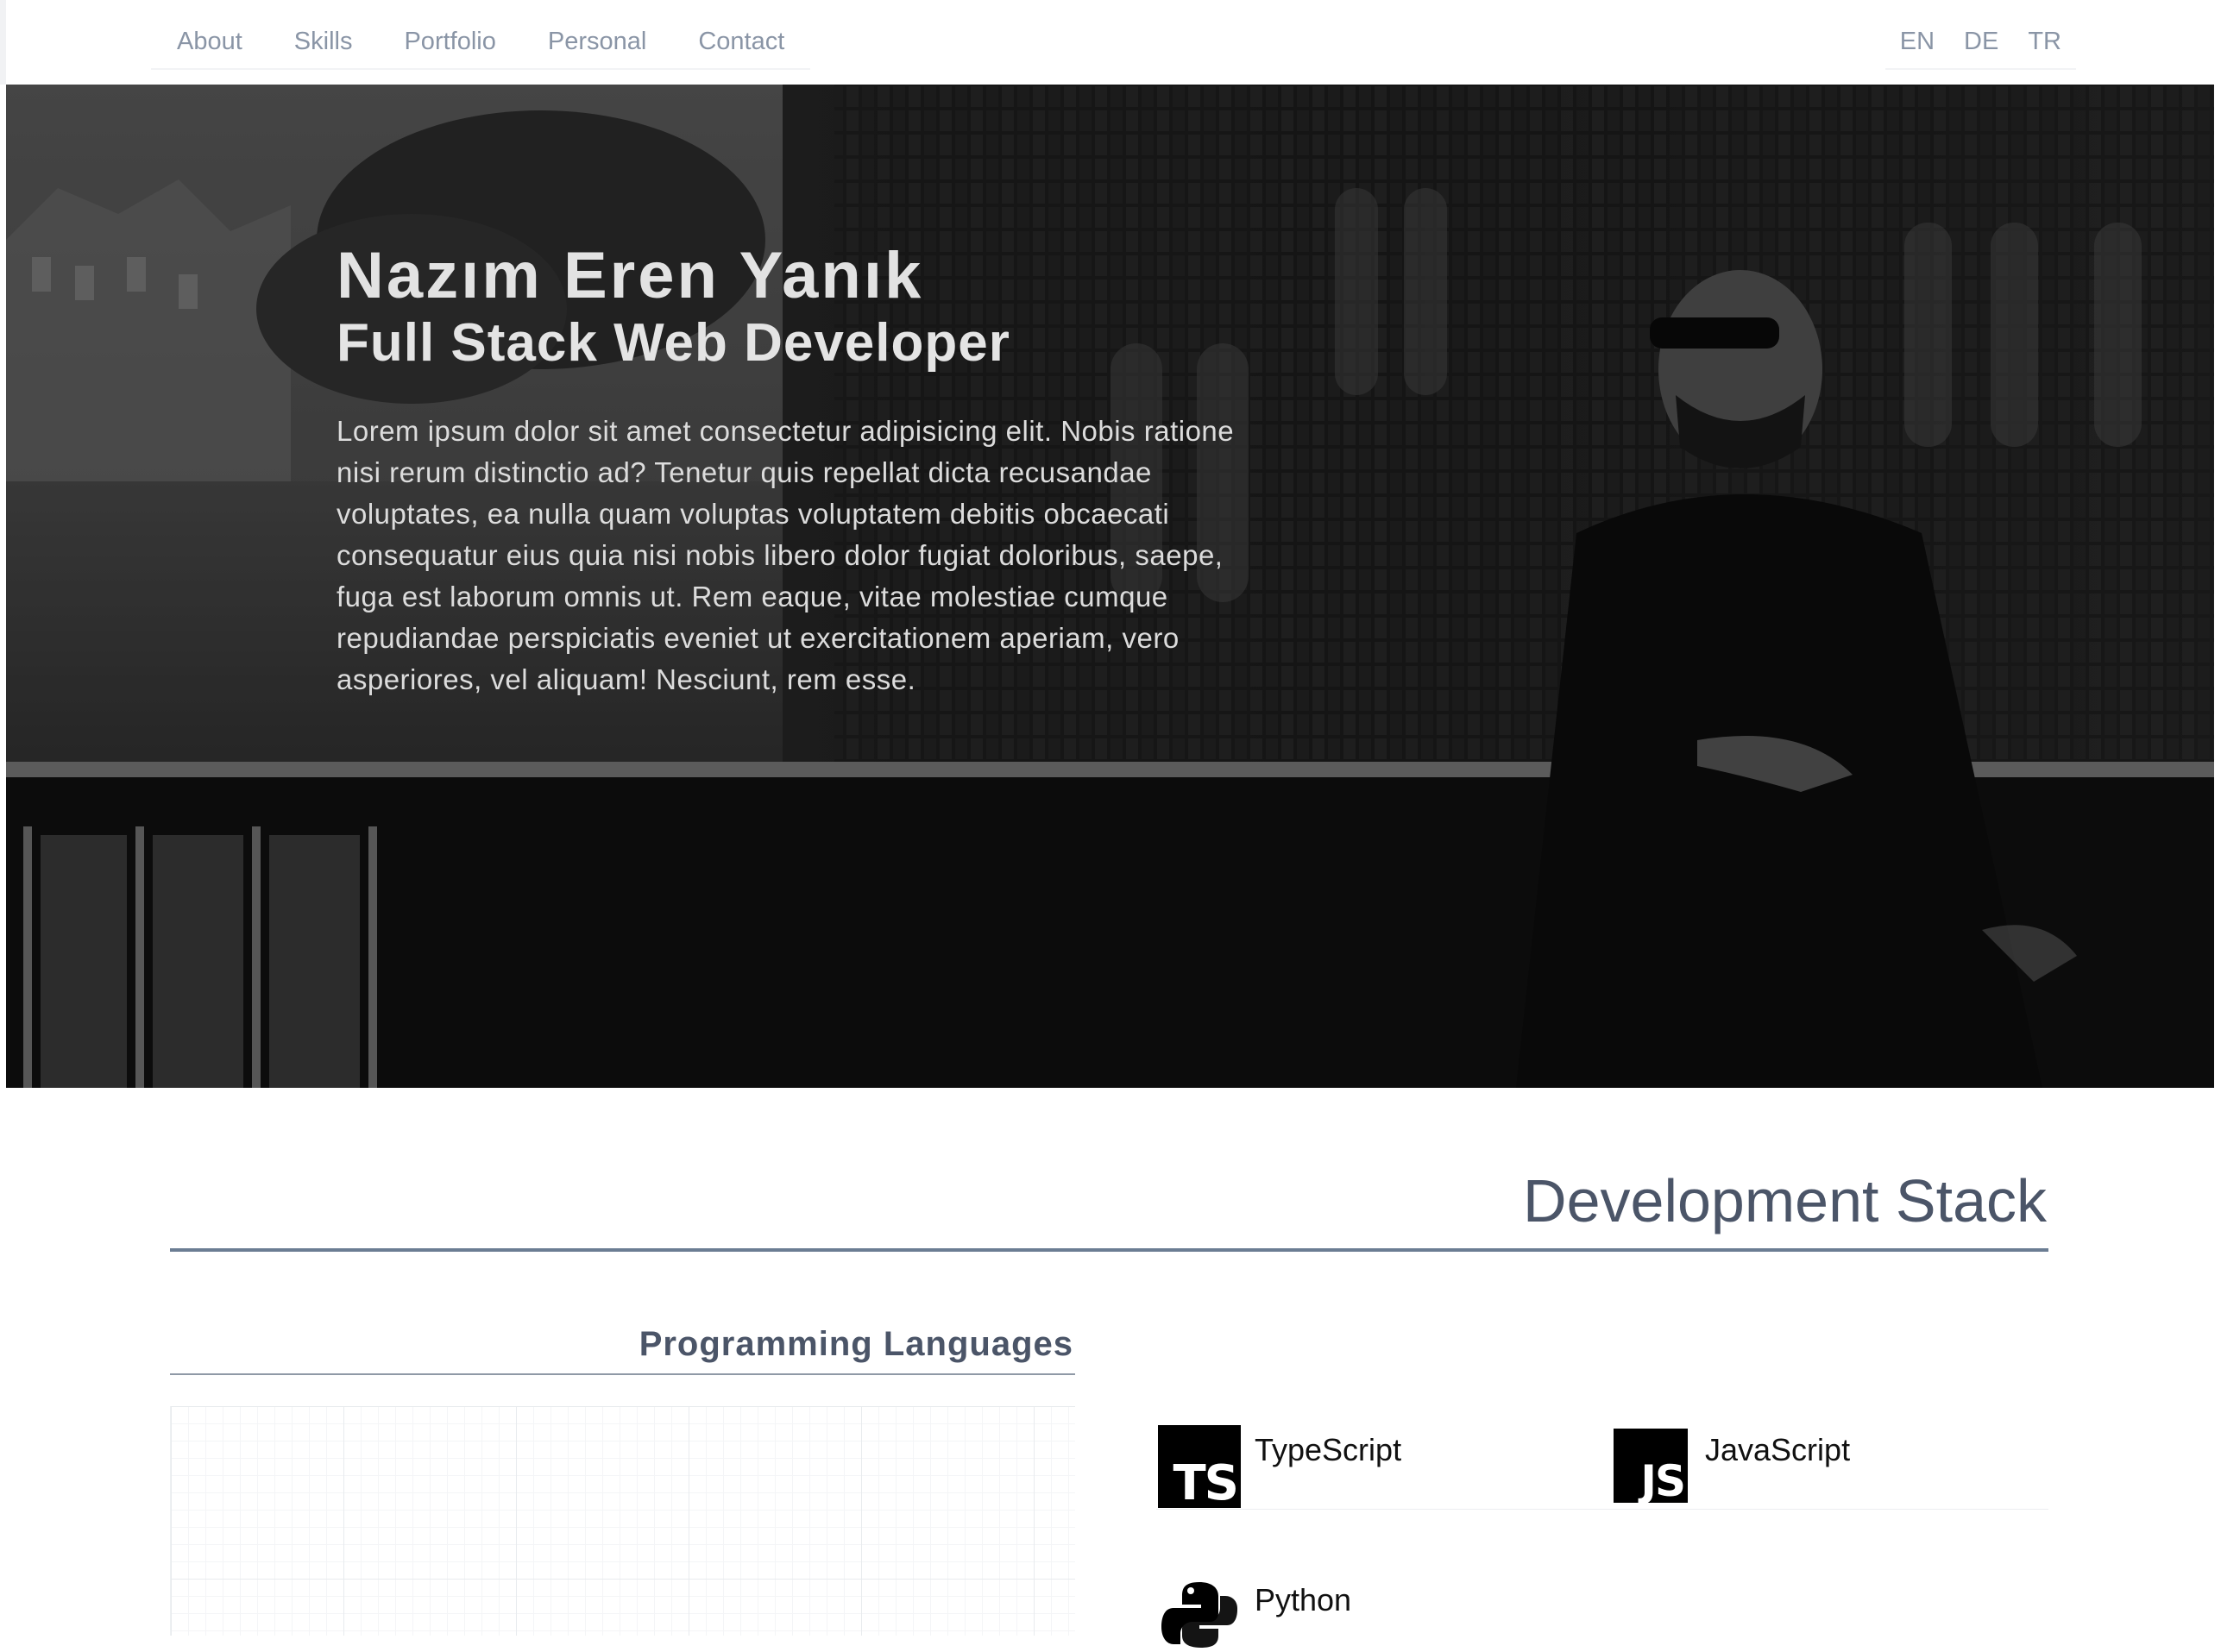 This screenshot has width=2221, height=1652. Describe the element at coordinates (1602, 1509) in the screenshot. I see `skills-row-divider` at that location.